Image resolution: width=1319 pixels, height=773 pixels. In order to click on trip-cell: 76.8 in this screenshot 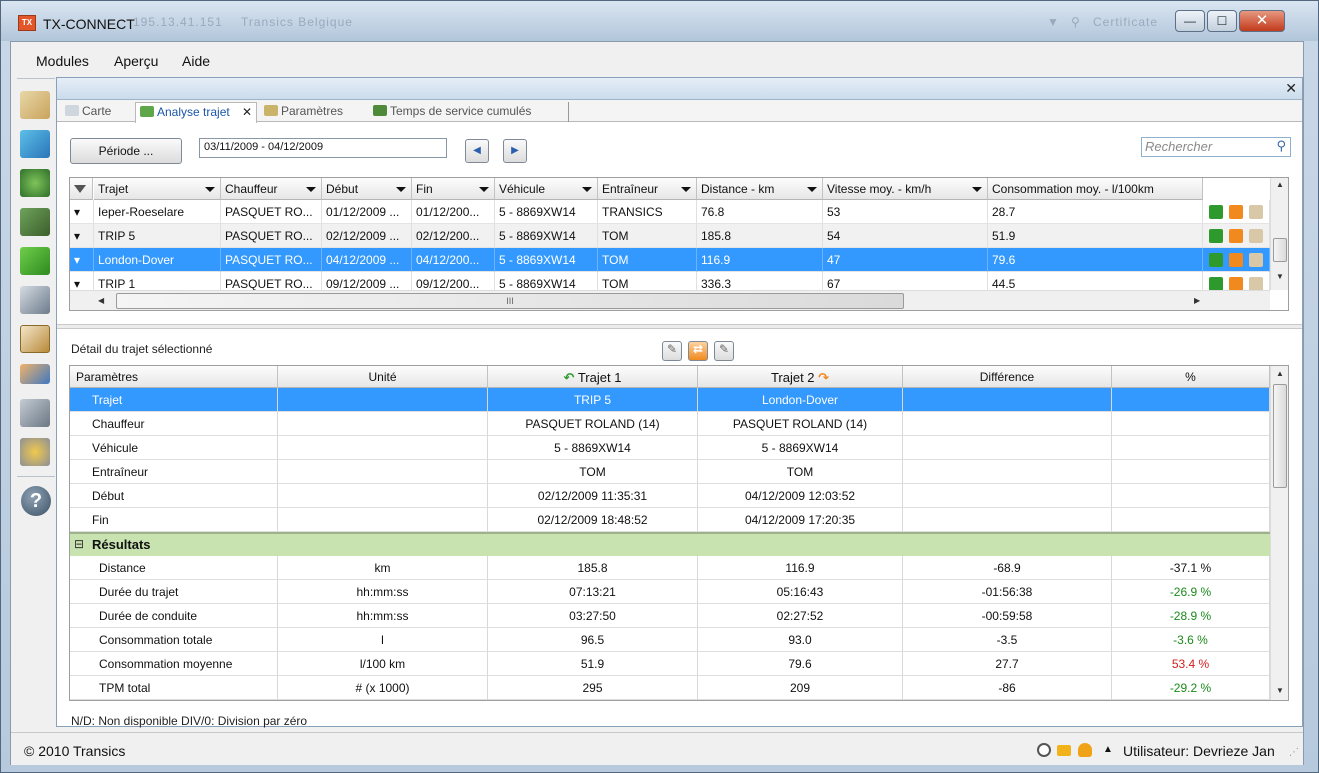, I will do `click(760, 212)`.